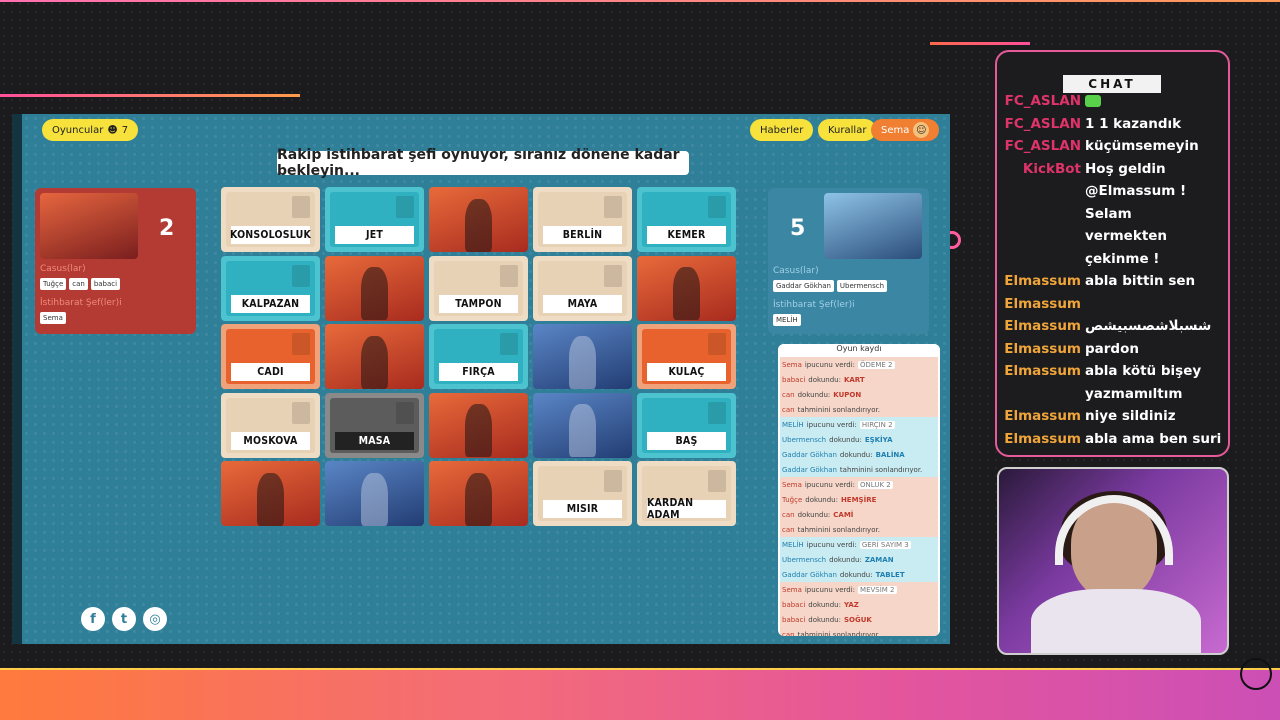 The width and height of the screenshot is (1280, 720). What do you see at coordinates (1112, 101) in the screenshot?
I see `chat-message: FC_ASLAN` at bounding box center [1112, 101].